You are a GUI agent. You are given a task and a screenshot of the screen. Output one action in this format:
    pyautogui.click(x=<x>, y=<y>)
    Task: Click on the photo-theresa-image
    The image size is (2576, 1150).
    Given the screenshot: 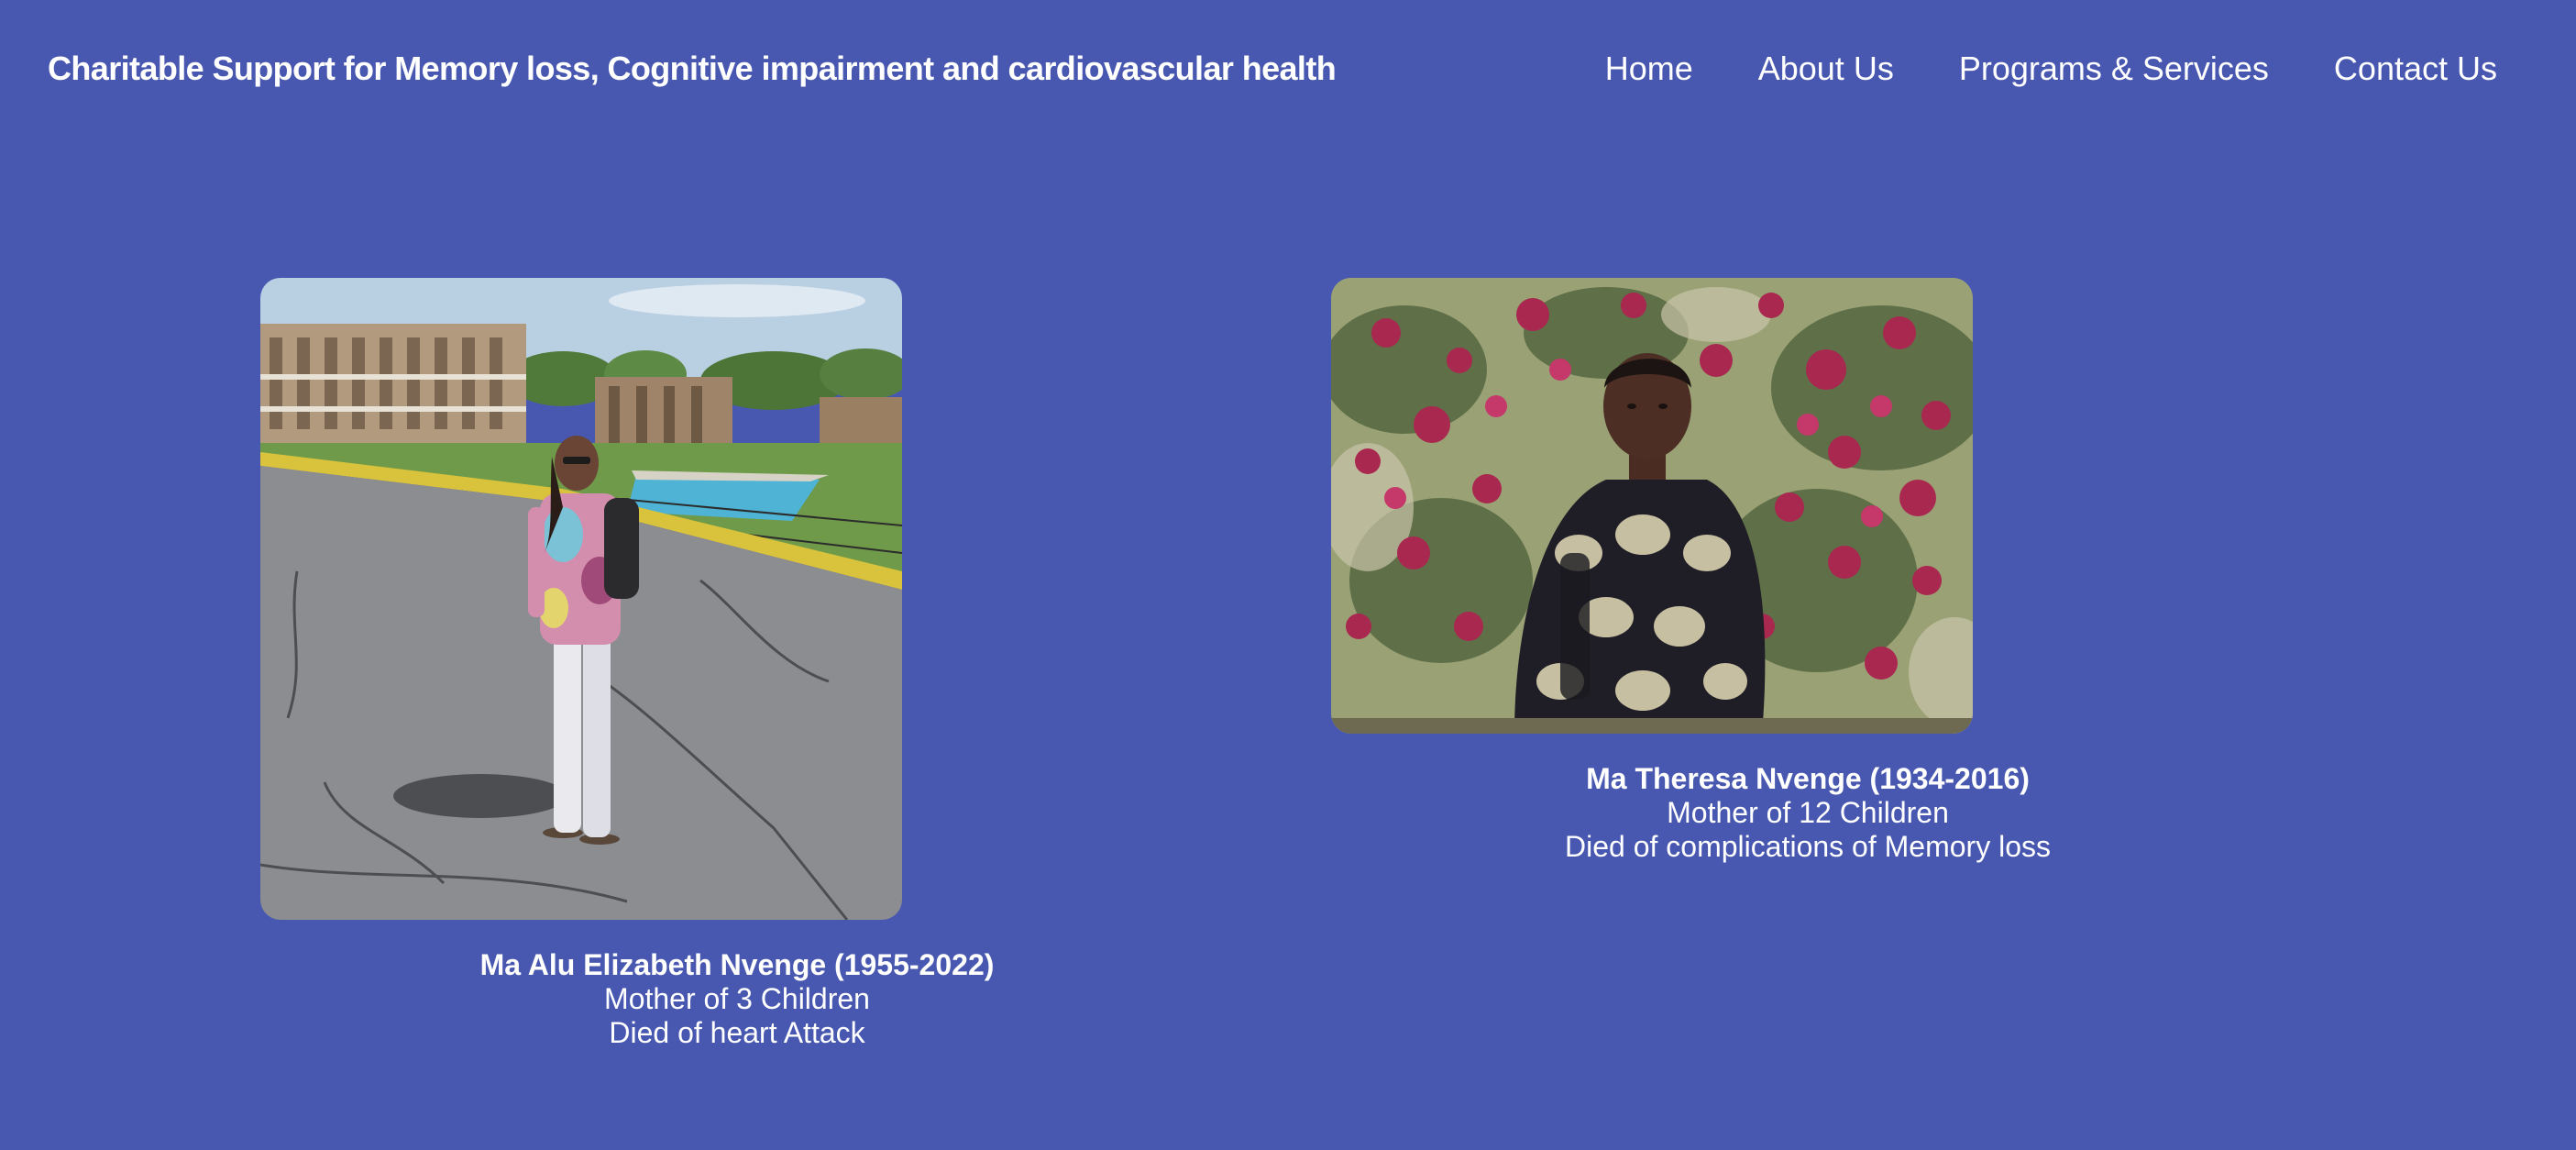 What is the action you would take?
    pyautogui.click(x=1652, y=506)
    